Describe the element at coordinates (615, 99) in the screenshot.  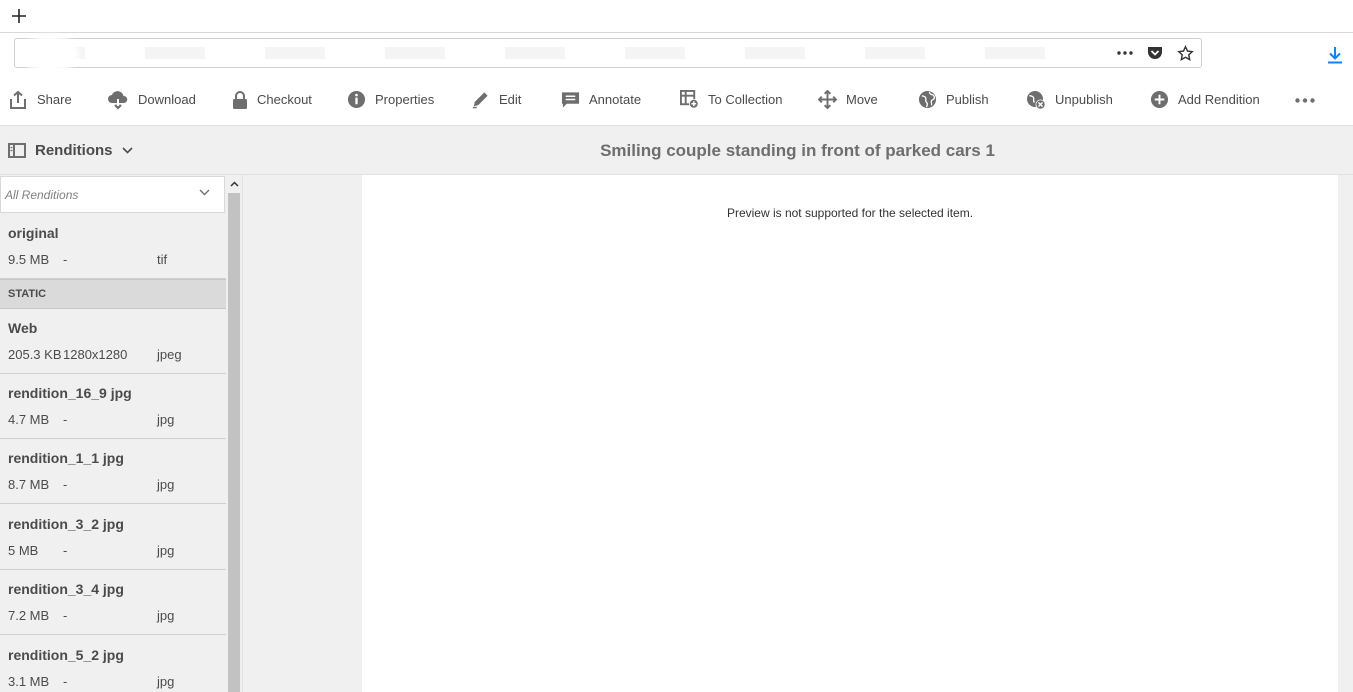
I see `annotate-label: Annotate` at that location.